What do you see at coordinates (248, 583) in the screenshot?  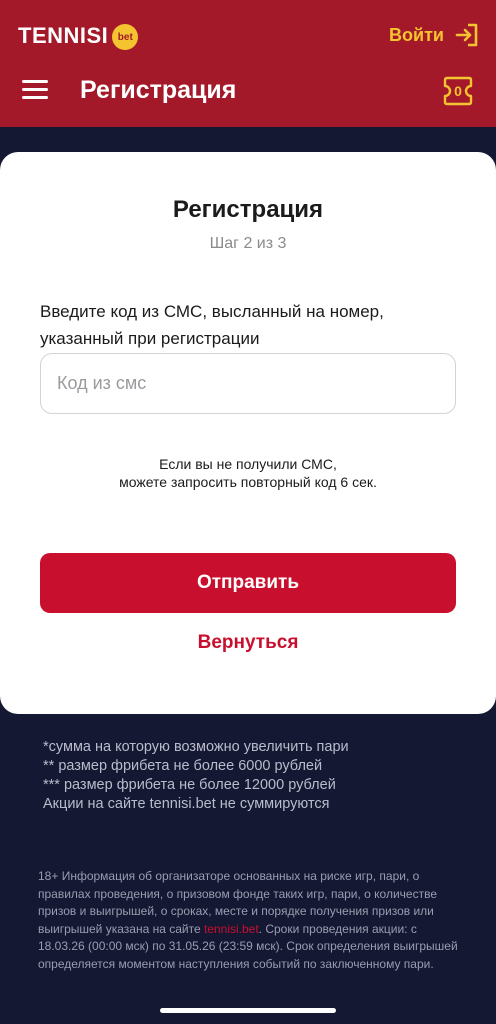 I see `send-button: Отправить` at bounding box center [248, 583].